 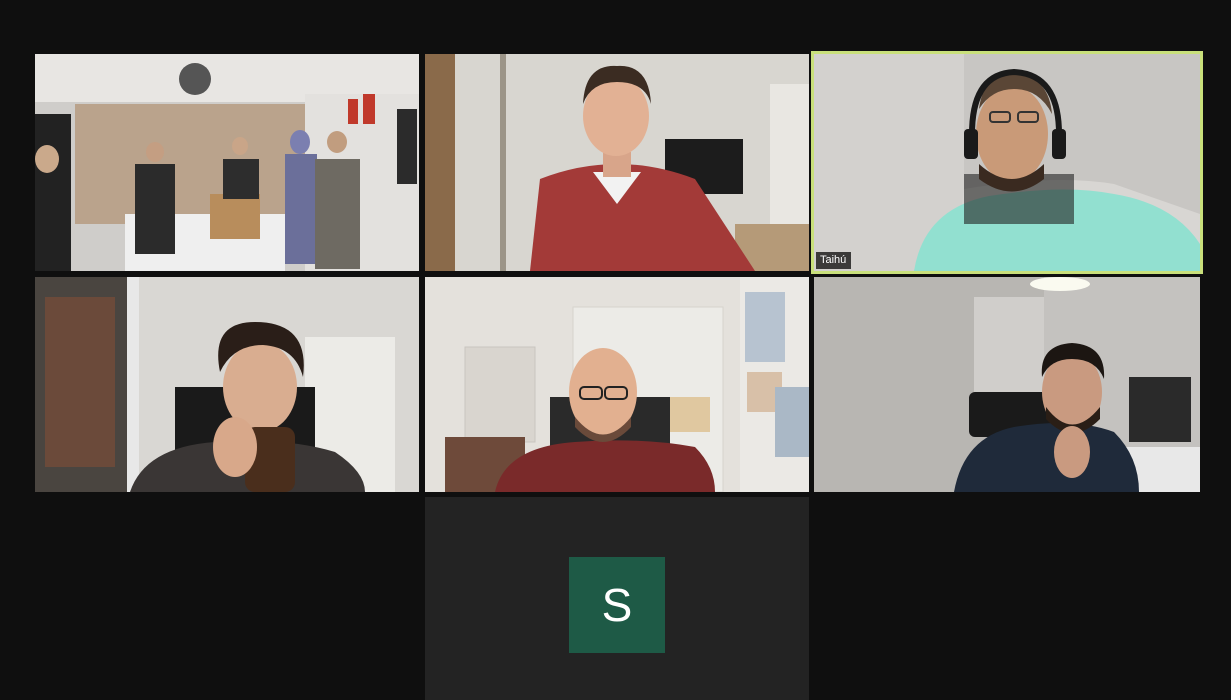 I want to click on participant-tile-no-video: S, so click(x=617, y=598).